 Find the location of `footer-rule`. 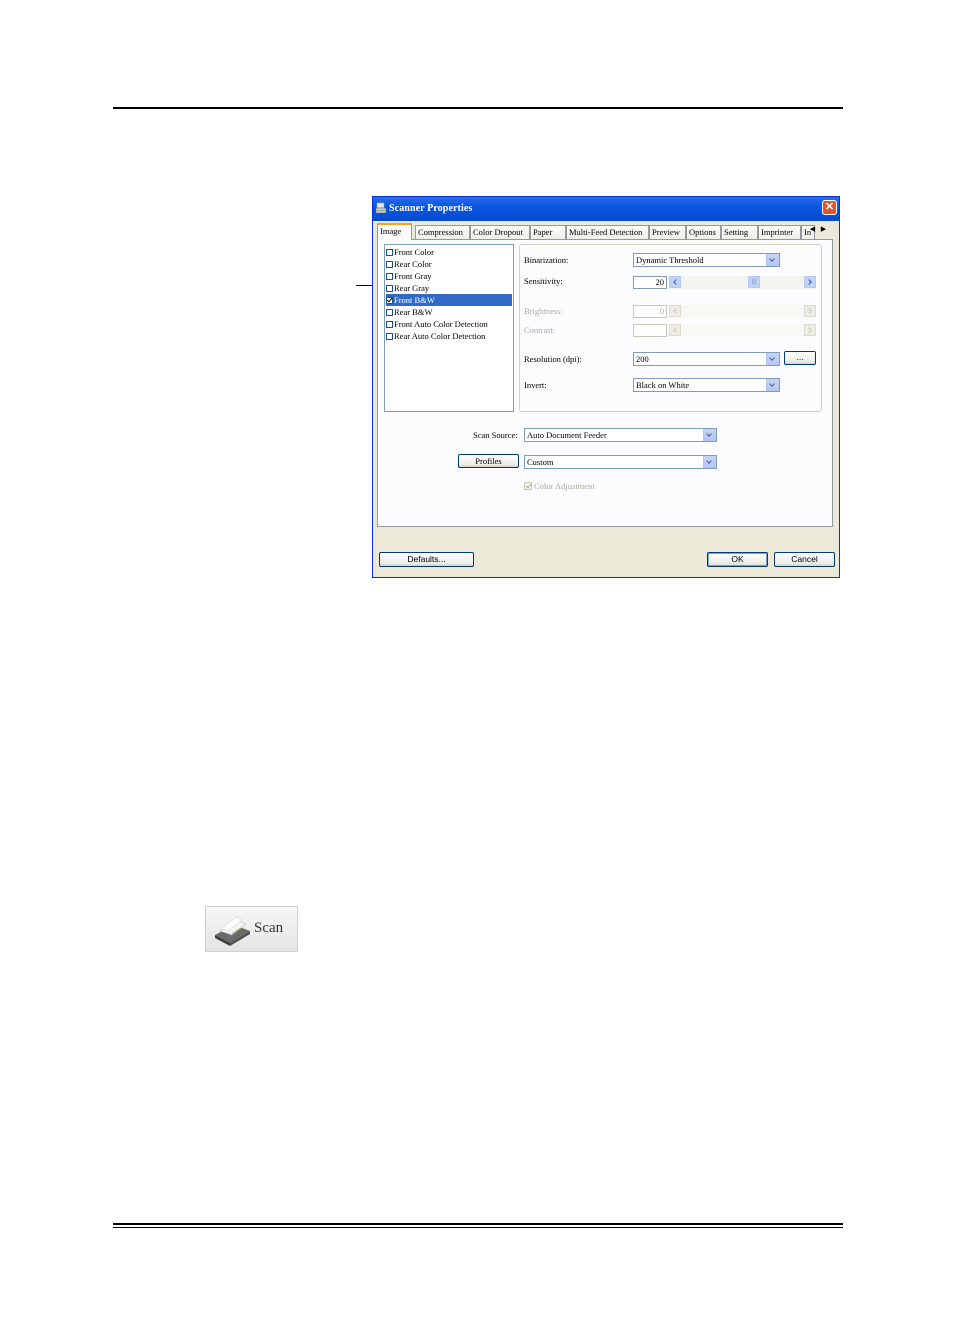

footer-rule is located at coordinates (478, 1224).